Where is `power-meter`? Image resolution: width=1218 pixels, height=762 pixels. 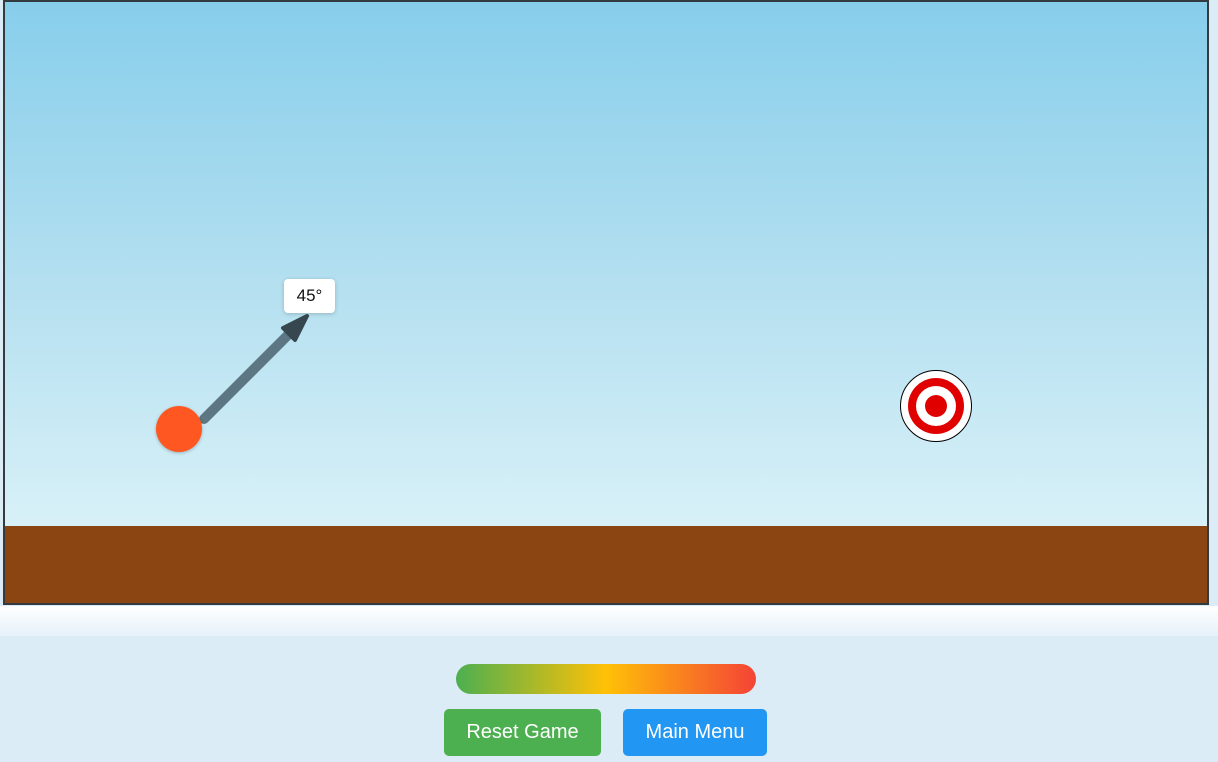
power-meter is located at coordinates (606, 679).